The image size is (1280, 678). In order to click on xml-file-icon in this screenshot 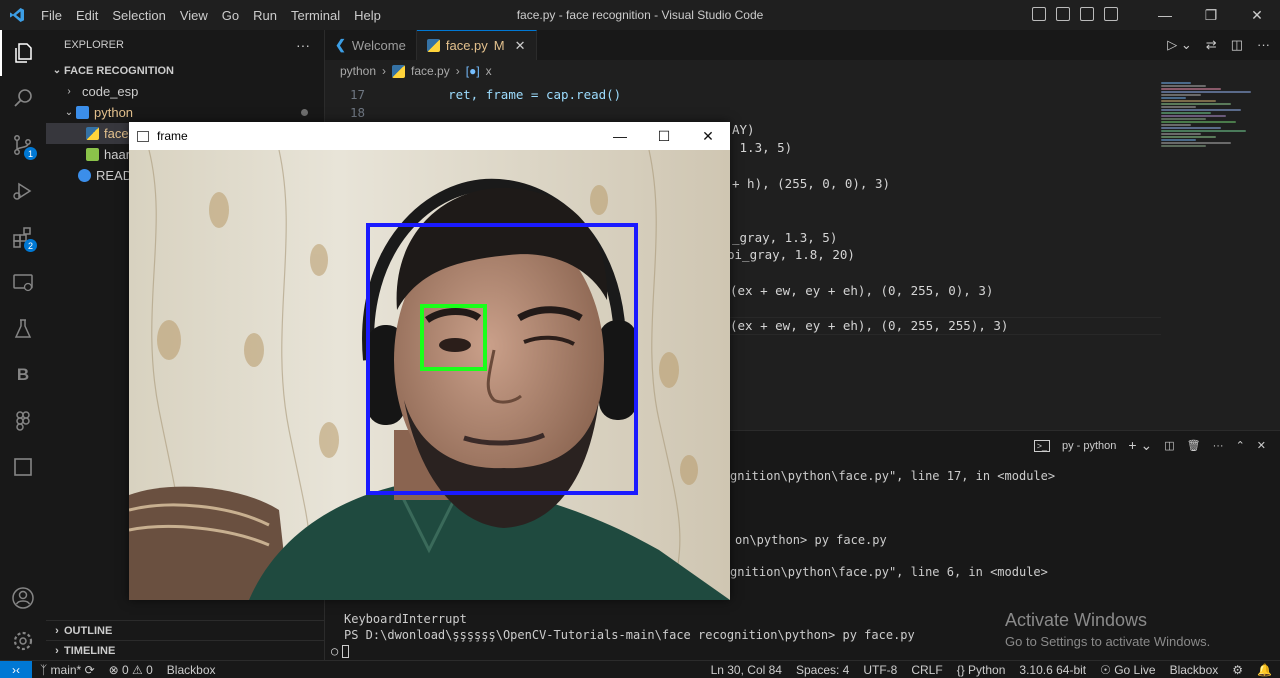, I will do `click(92, 154)`.